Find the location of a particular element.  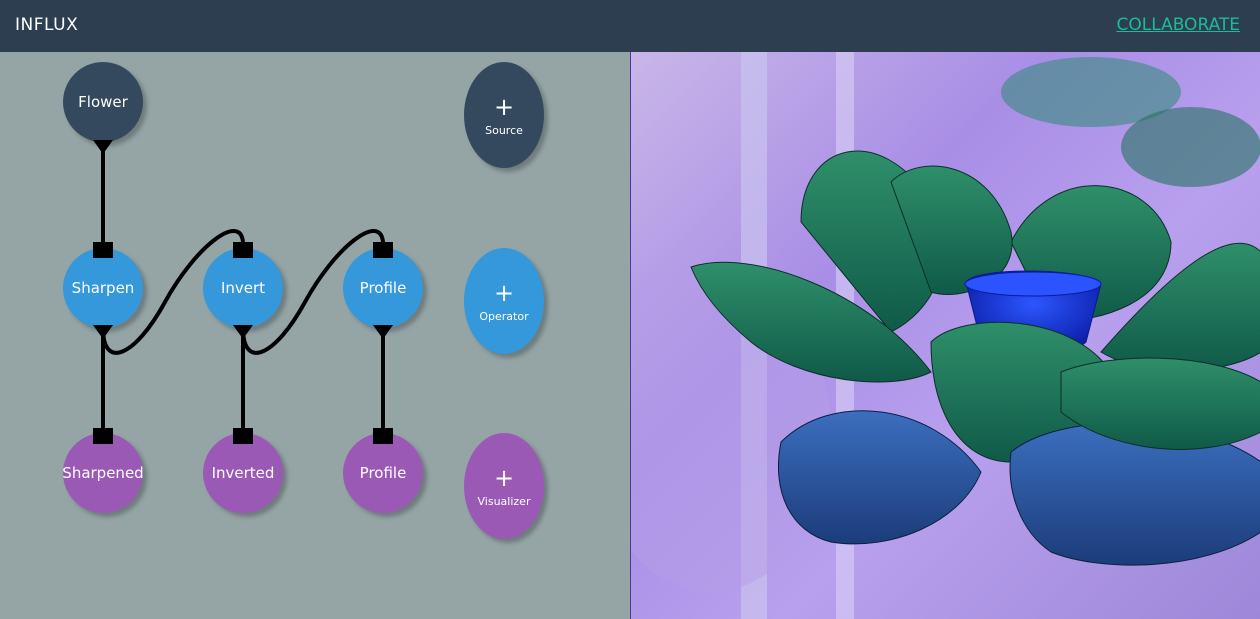

node-sharpen: Sharpen is located at coordinates (103, 288).